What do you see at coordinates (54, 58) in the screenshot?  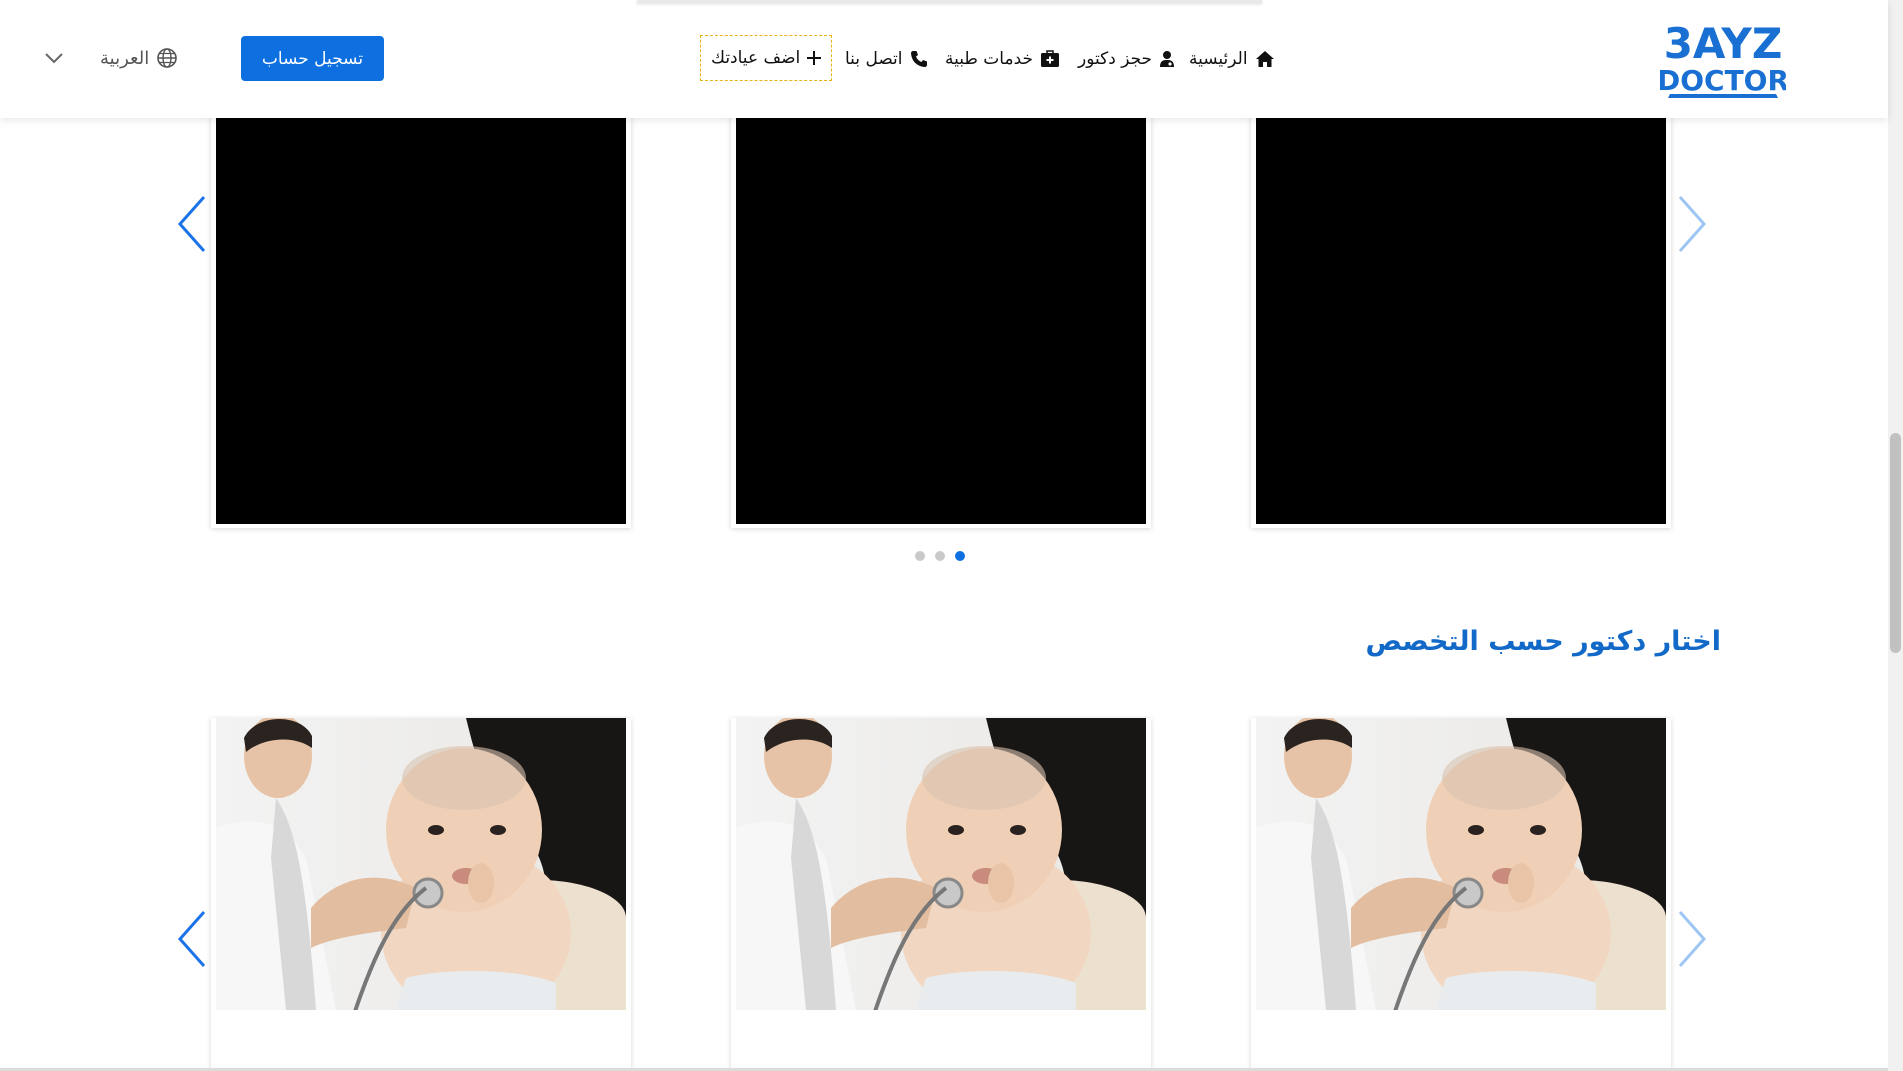 I see `chevron-down-icon` at bounding box center [54, 58].